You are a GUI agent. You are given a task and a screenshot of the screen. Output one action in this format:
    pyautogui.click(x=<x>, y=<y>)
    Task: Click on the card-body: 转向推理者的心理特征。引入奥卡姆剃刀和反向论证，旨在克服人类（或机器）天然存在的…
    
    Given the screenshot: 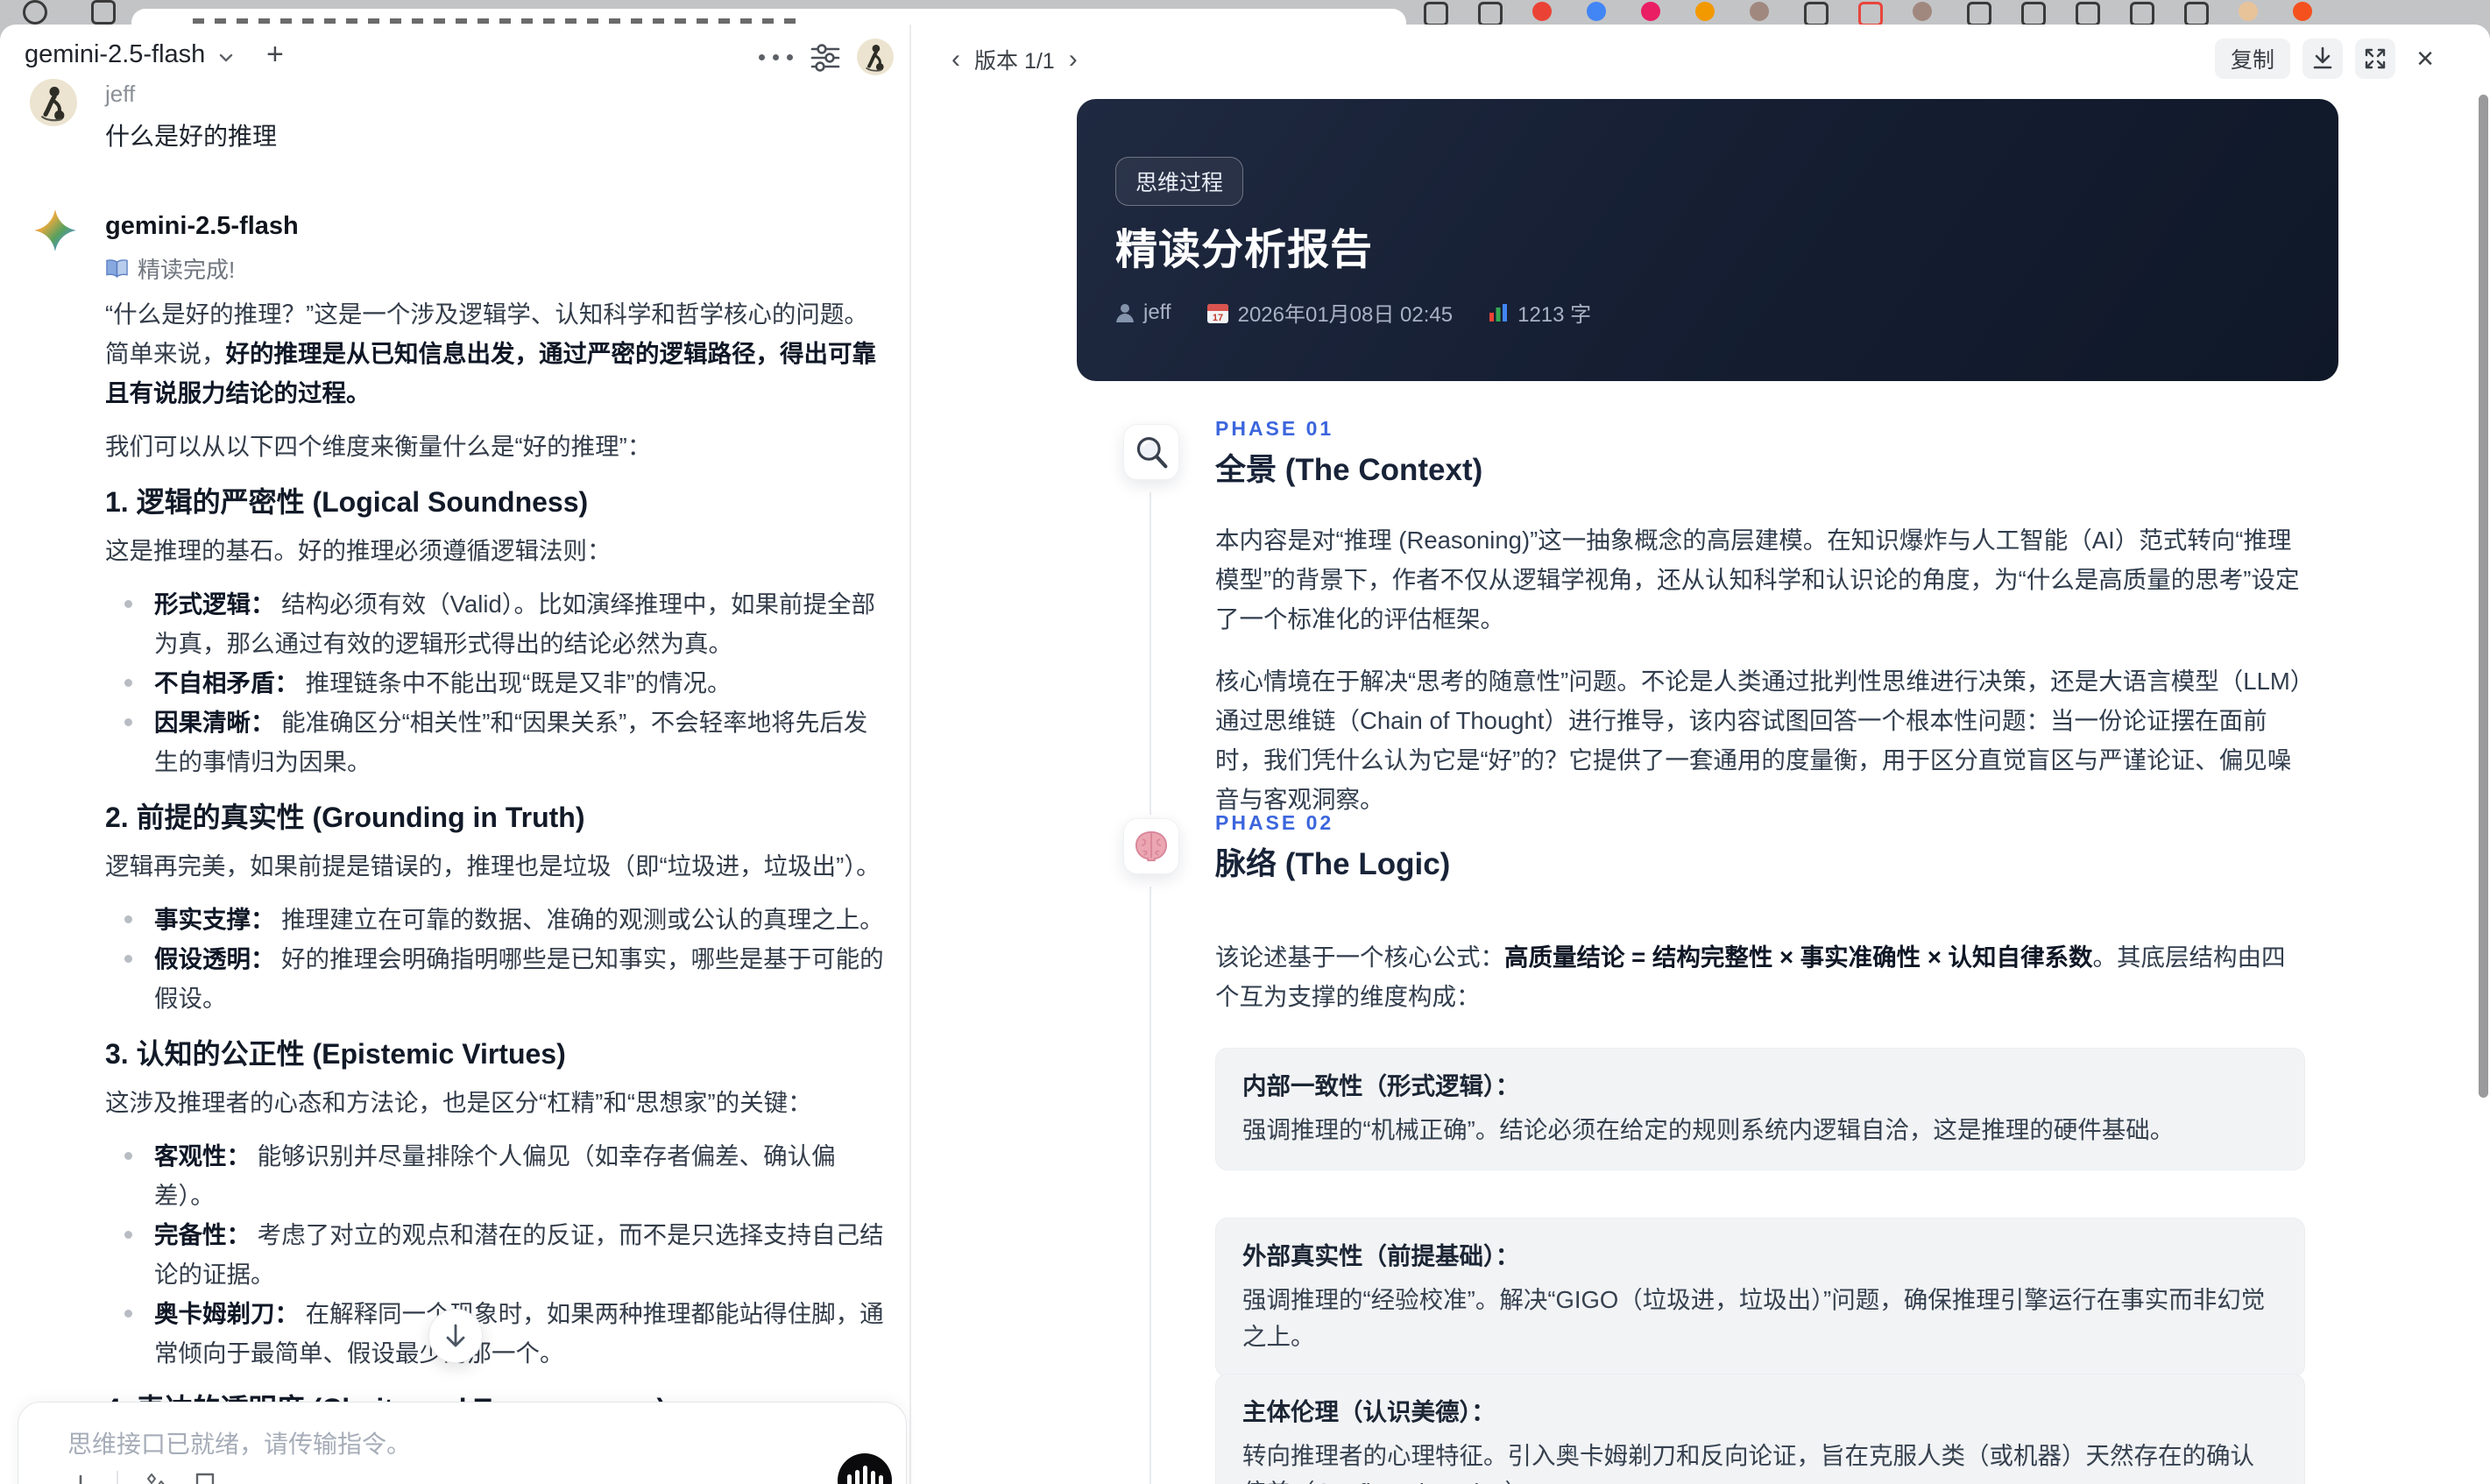 What is the action you would take?
    pyautogui.click(x=1748, y=1463)
    